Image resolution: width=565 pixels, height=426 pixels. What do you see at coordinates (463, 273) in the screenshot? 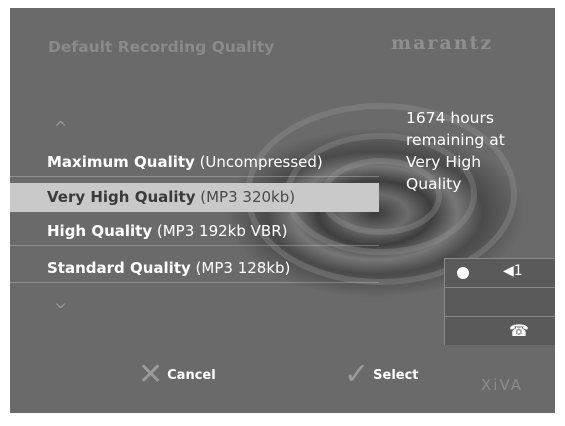
I see `record-dot-icon` at bounding box center [463, 273].